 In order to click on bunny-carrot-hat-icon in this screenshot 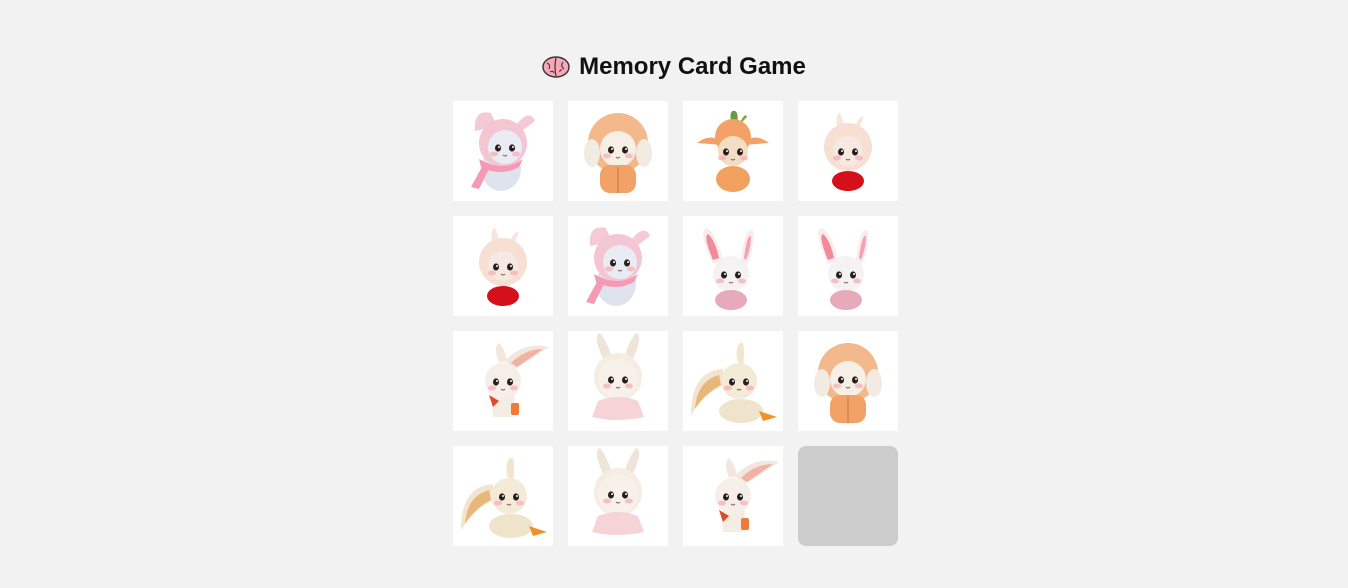, I will do `click(733, 151)`.